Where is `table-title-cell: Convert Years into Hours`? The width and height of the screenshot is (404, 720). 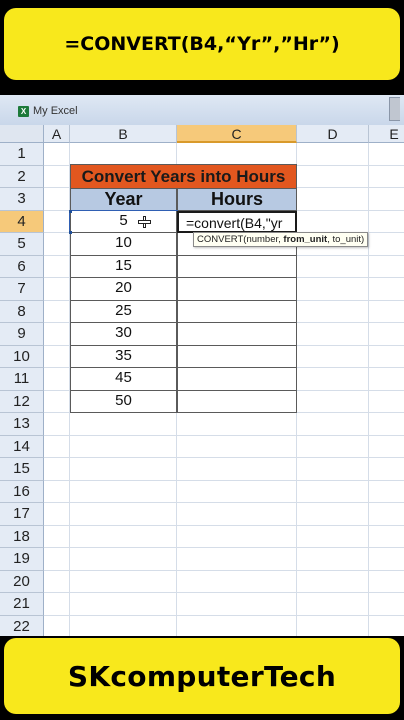 table-title-cell: Convert Years into Hours is located at coordinates (183, 176).